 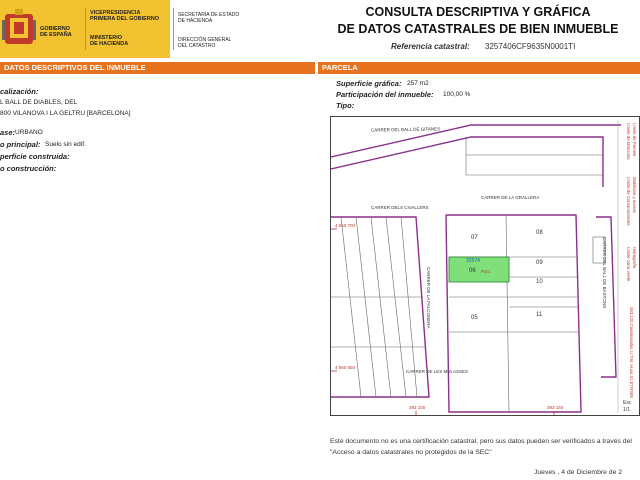 What do you see at coordinates (578, 472) in the screenshot?
I see `document-date: Jueves , 4 de Diciembre de 2` at bounding box center [578, 472].